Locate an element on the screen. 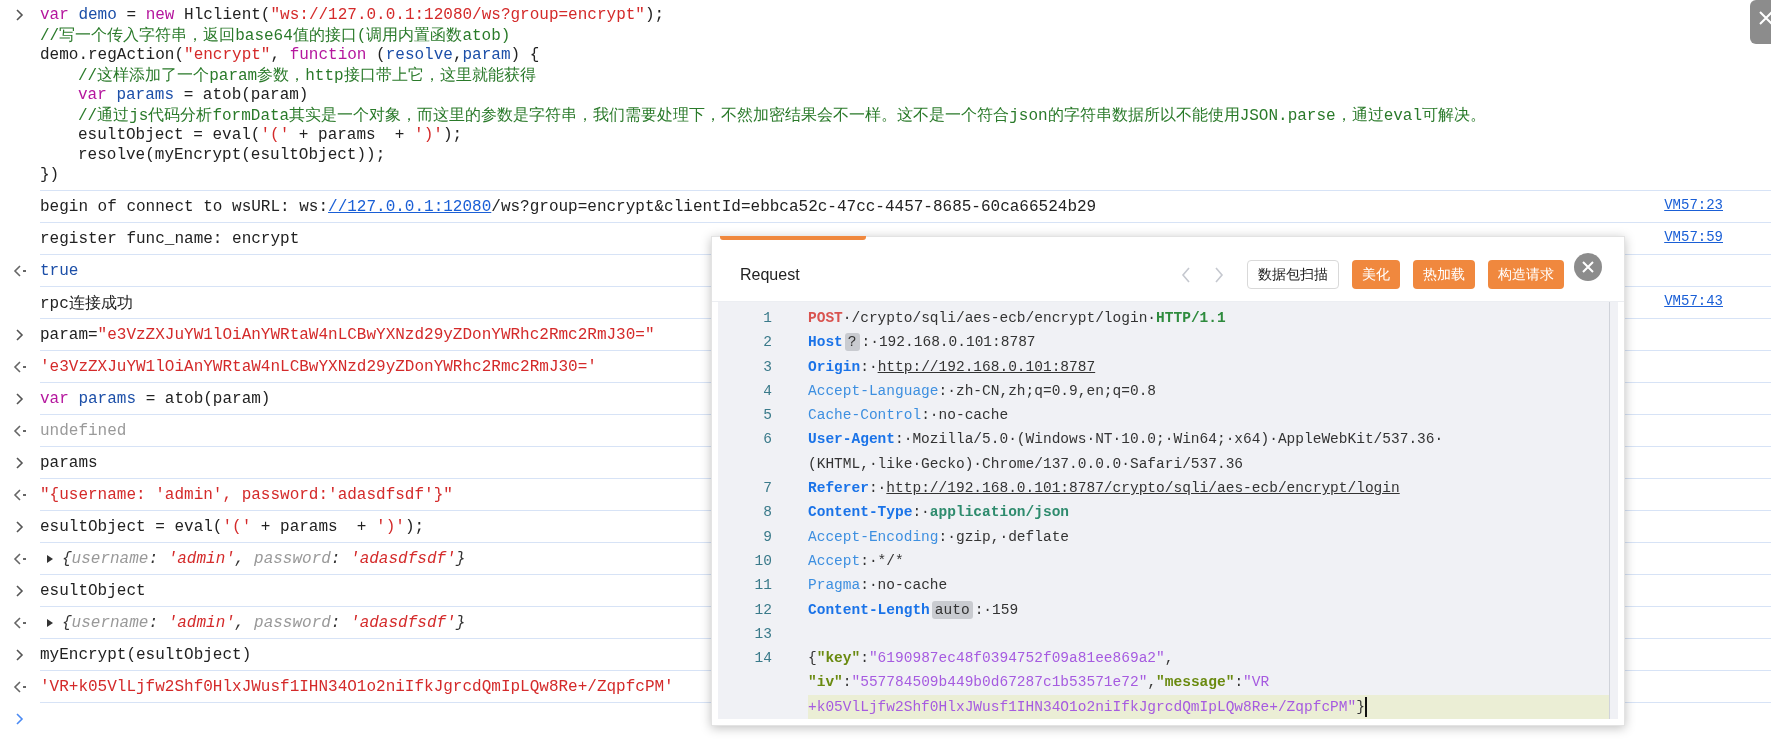 Image resolution: width=1771 pixels, height=755 pixels. code-line: //写一个传入字符串，返回base64值的接口(调用内置函数atob) is located at coordinates (275, 35).